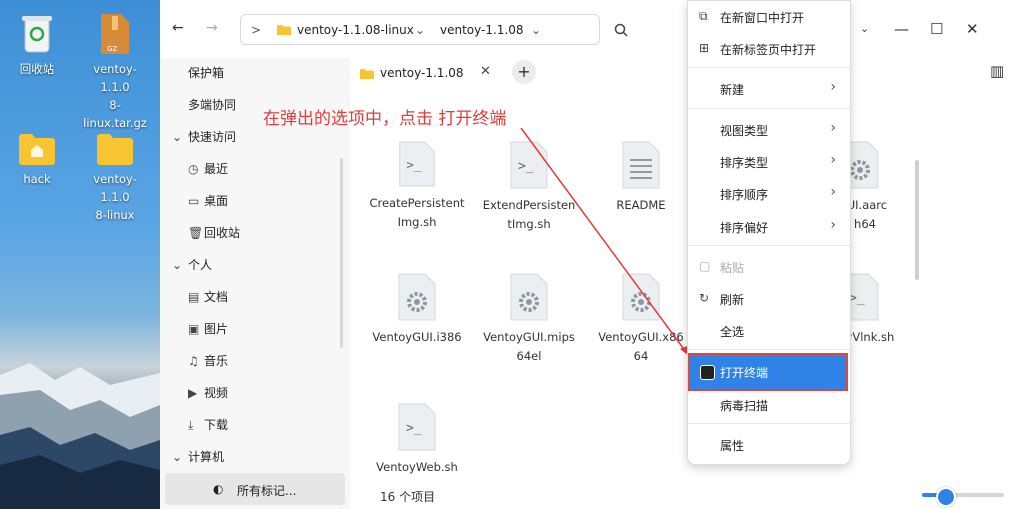 The height and width of the screenshot is (509, 1024). Describe the element at coordinates (206, 72) in the screenshot. I see `sidebar-item-vault: 保护箱` at that location.